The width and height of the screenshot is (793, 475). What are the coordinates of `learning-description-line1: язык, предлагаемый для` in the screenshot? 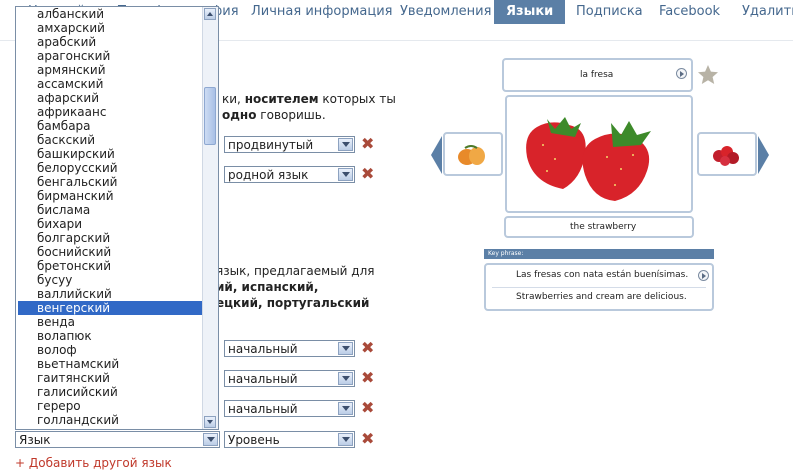 It's located at (295, 271).